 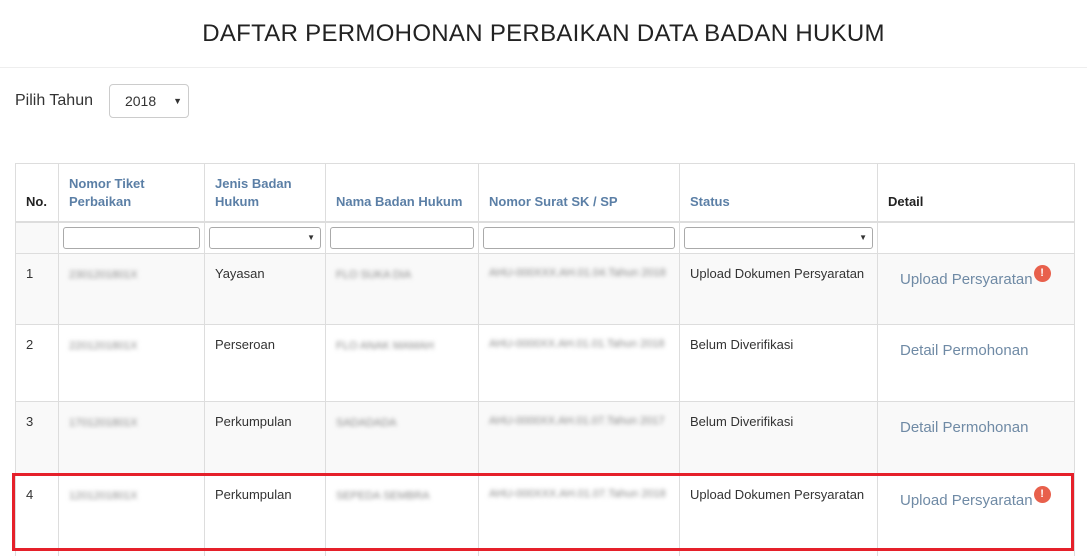 I want to click on col-header-sk: Nomor Surat SK / SP, so click(x=579, y=193).